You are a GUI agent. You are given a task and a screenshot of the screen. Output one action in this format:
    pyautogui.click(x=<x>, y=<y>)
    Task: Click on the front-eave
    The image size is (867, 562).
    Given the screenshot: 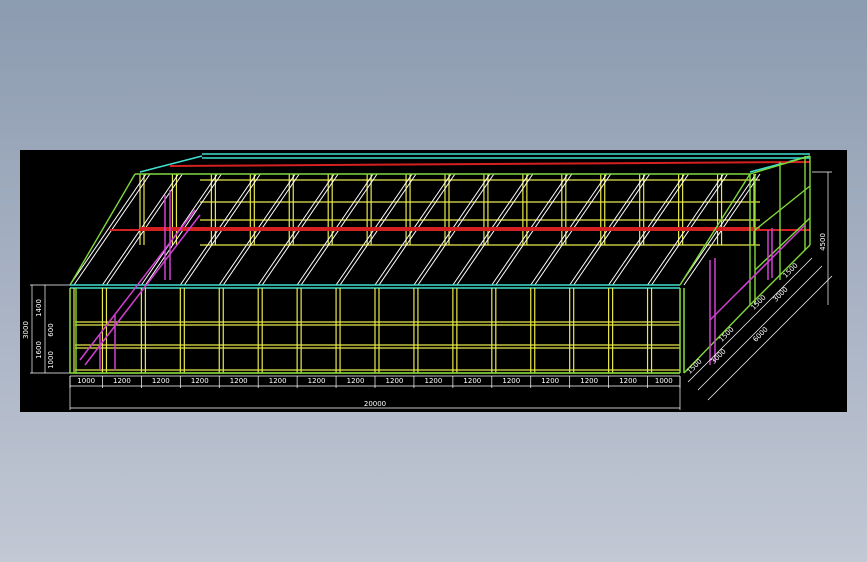 What is the action you would take?
    pyautogui.click(x=375, y=286)
    